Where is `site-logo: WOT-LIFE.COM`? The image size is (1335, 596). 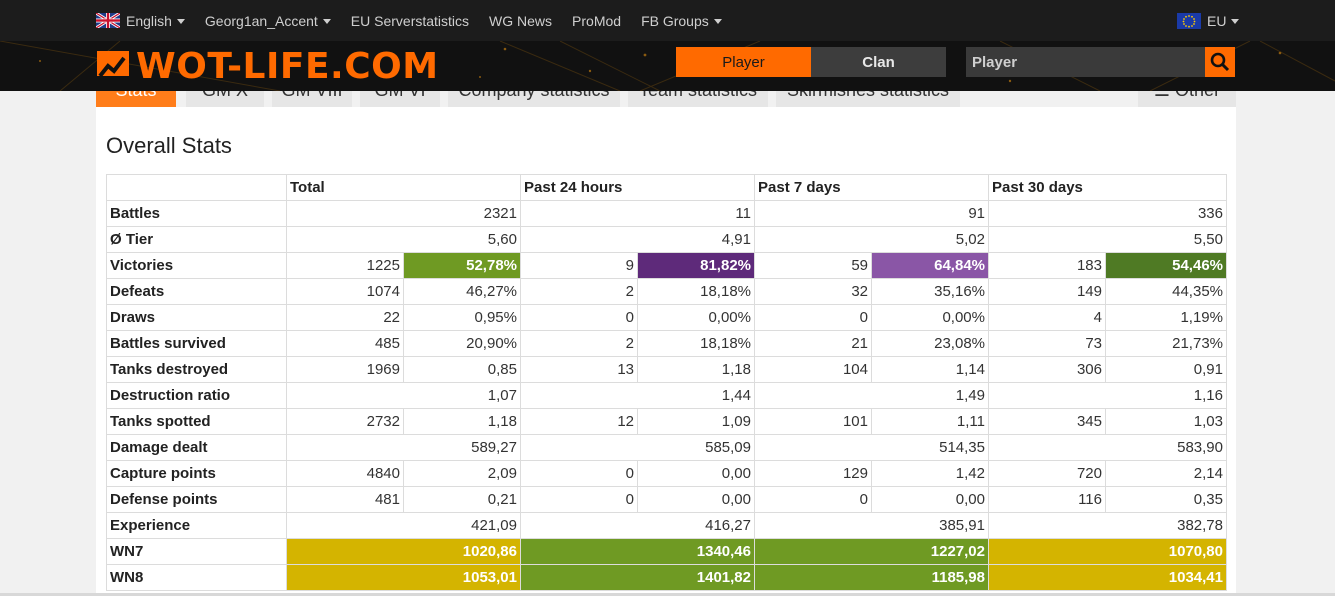 site-logo: WOT-LIFE.COM is located at coordinates (267, 67).